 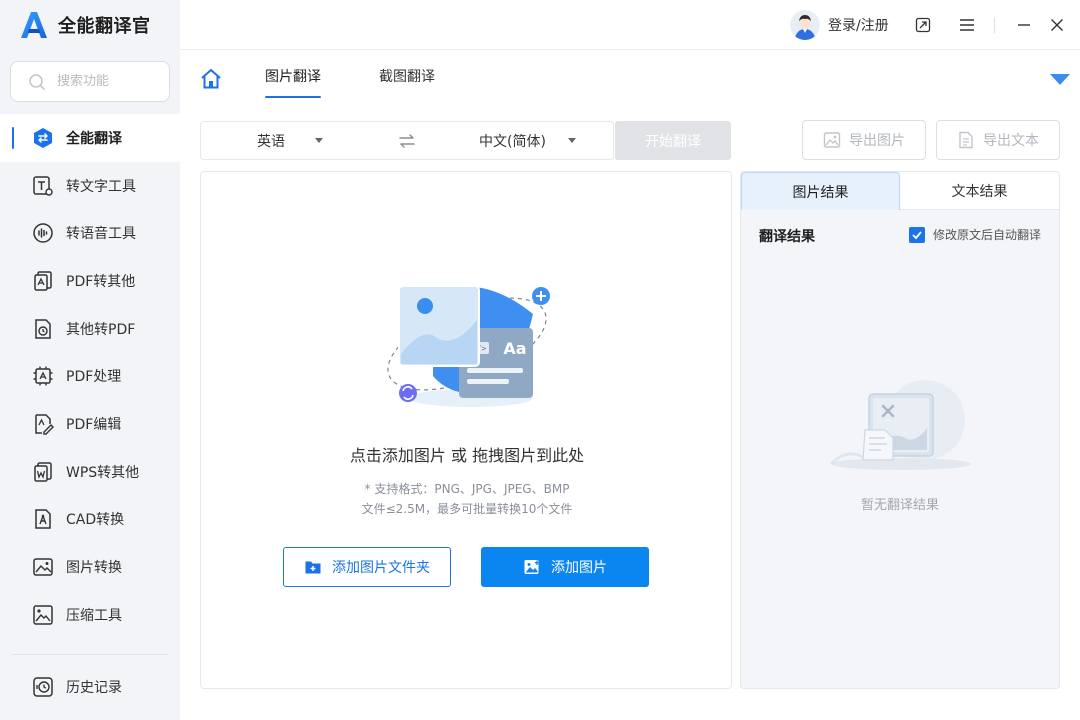 What do you see at coordinates (514, 348) in the screenshot?
I see `svg-text: Aa` at bounding box center [514, 348].